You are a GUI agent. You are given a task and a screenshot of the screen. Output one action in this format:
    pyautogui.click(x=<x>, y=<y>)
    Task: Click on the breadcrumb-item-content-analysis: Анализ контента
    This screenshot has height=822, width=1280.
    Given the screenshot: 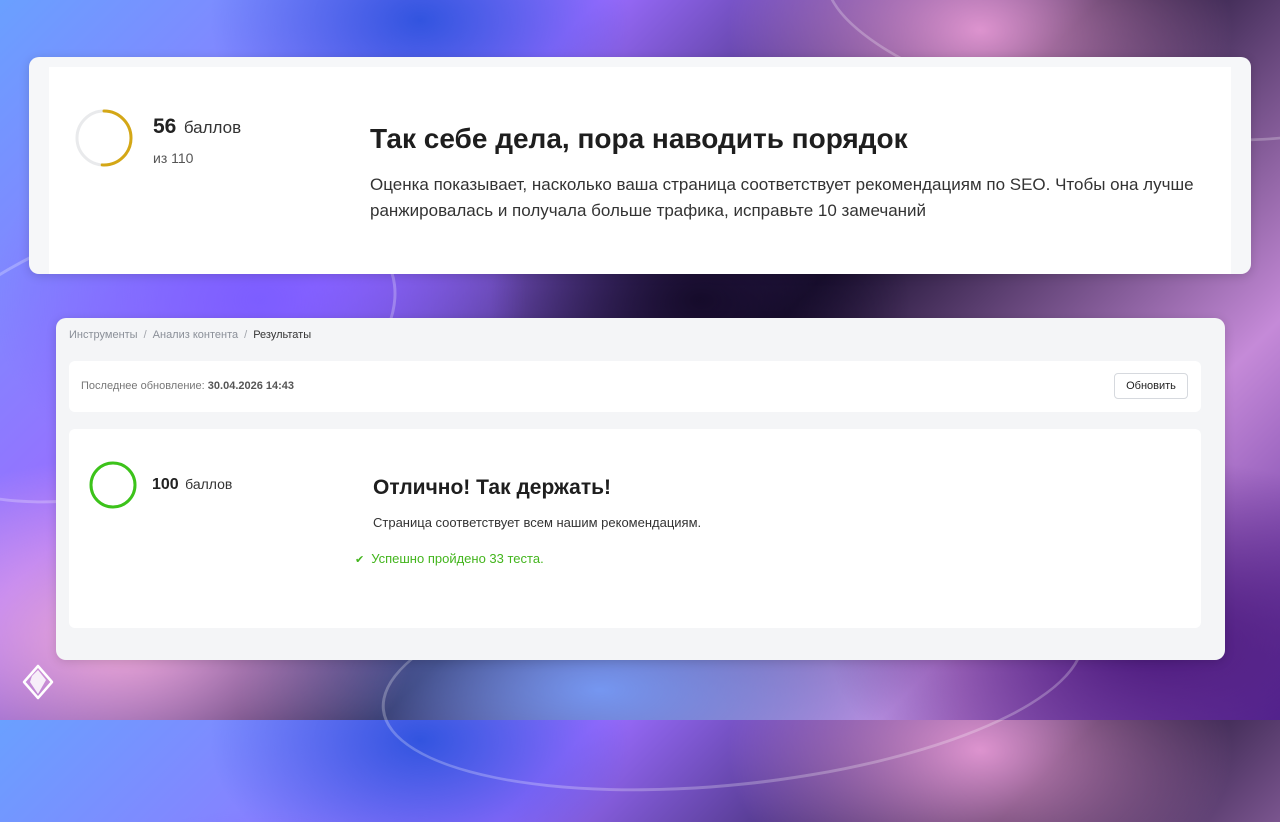 What is the action you would take?
    pyautogui.click(x=195, y=335)
    